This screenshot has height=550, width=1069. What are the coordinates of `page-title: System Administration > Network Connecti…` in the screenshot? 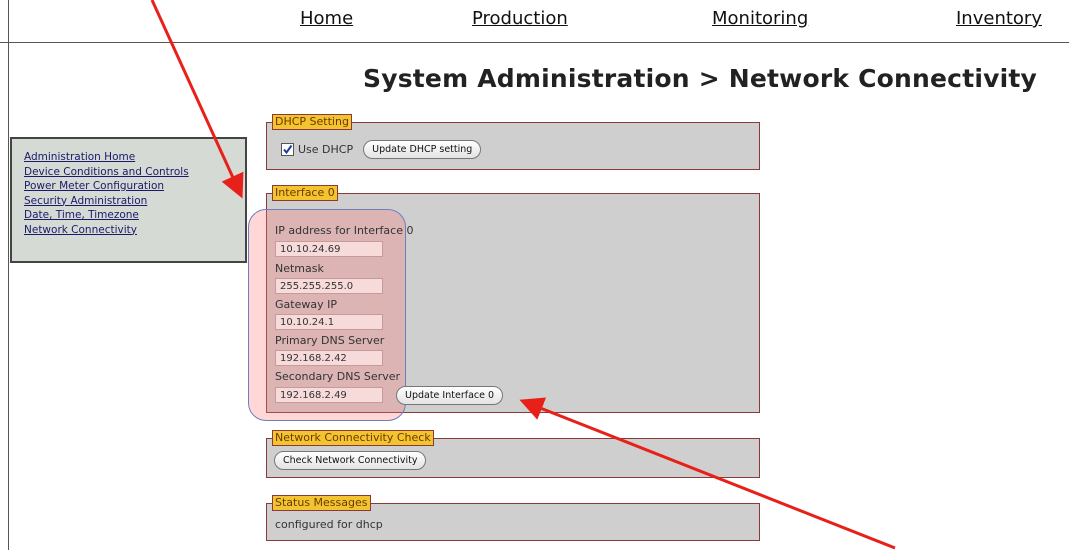 It's located at (700, 78).